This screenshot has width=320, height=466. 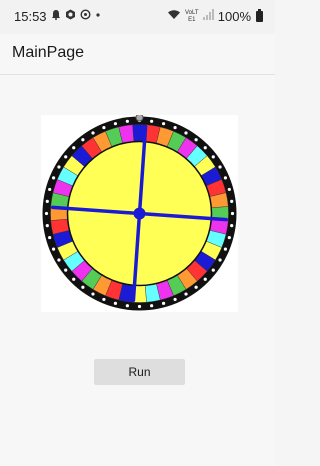 I want to click on battery-icon, so click(x=259, y=15).